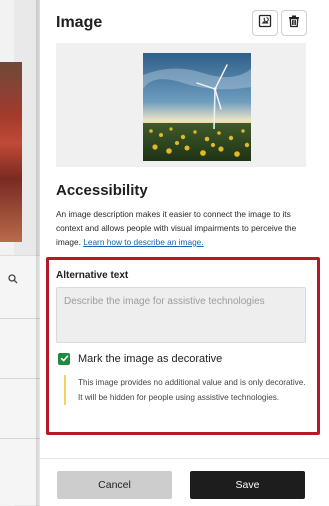 Image resolution: width=329 pixels, height=506 pixels. Describe the element at coordinates (92, 275) in the screenshot. I see `alt-text-label: Alternative text` at that location.